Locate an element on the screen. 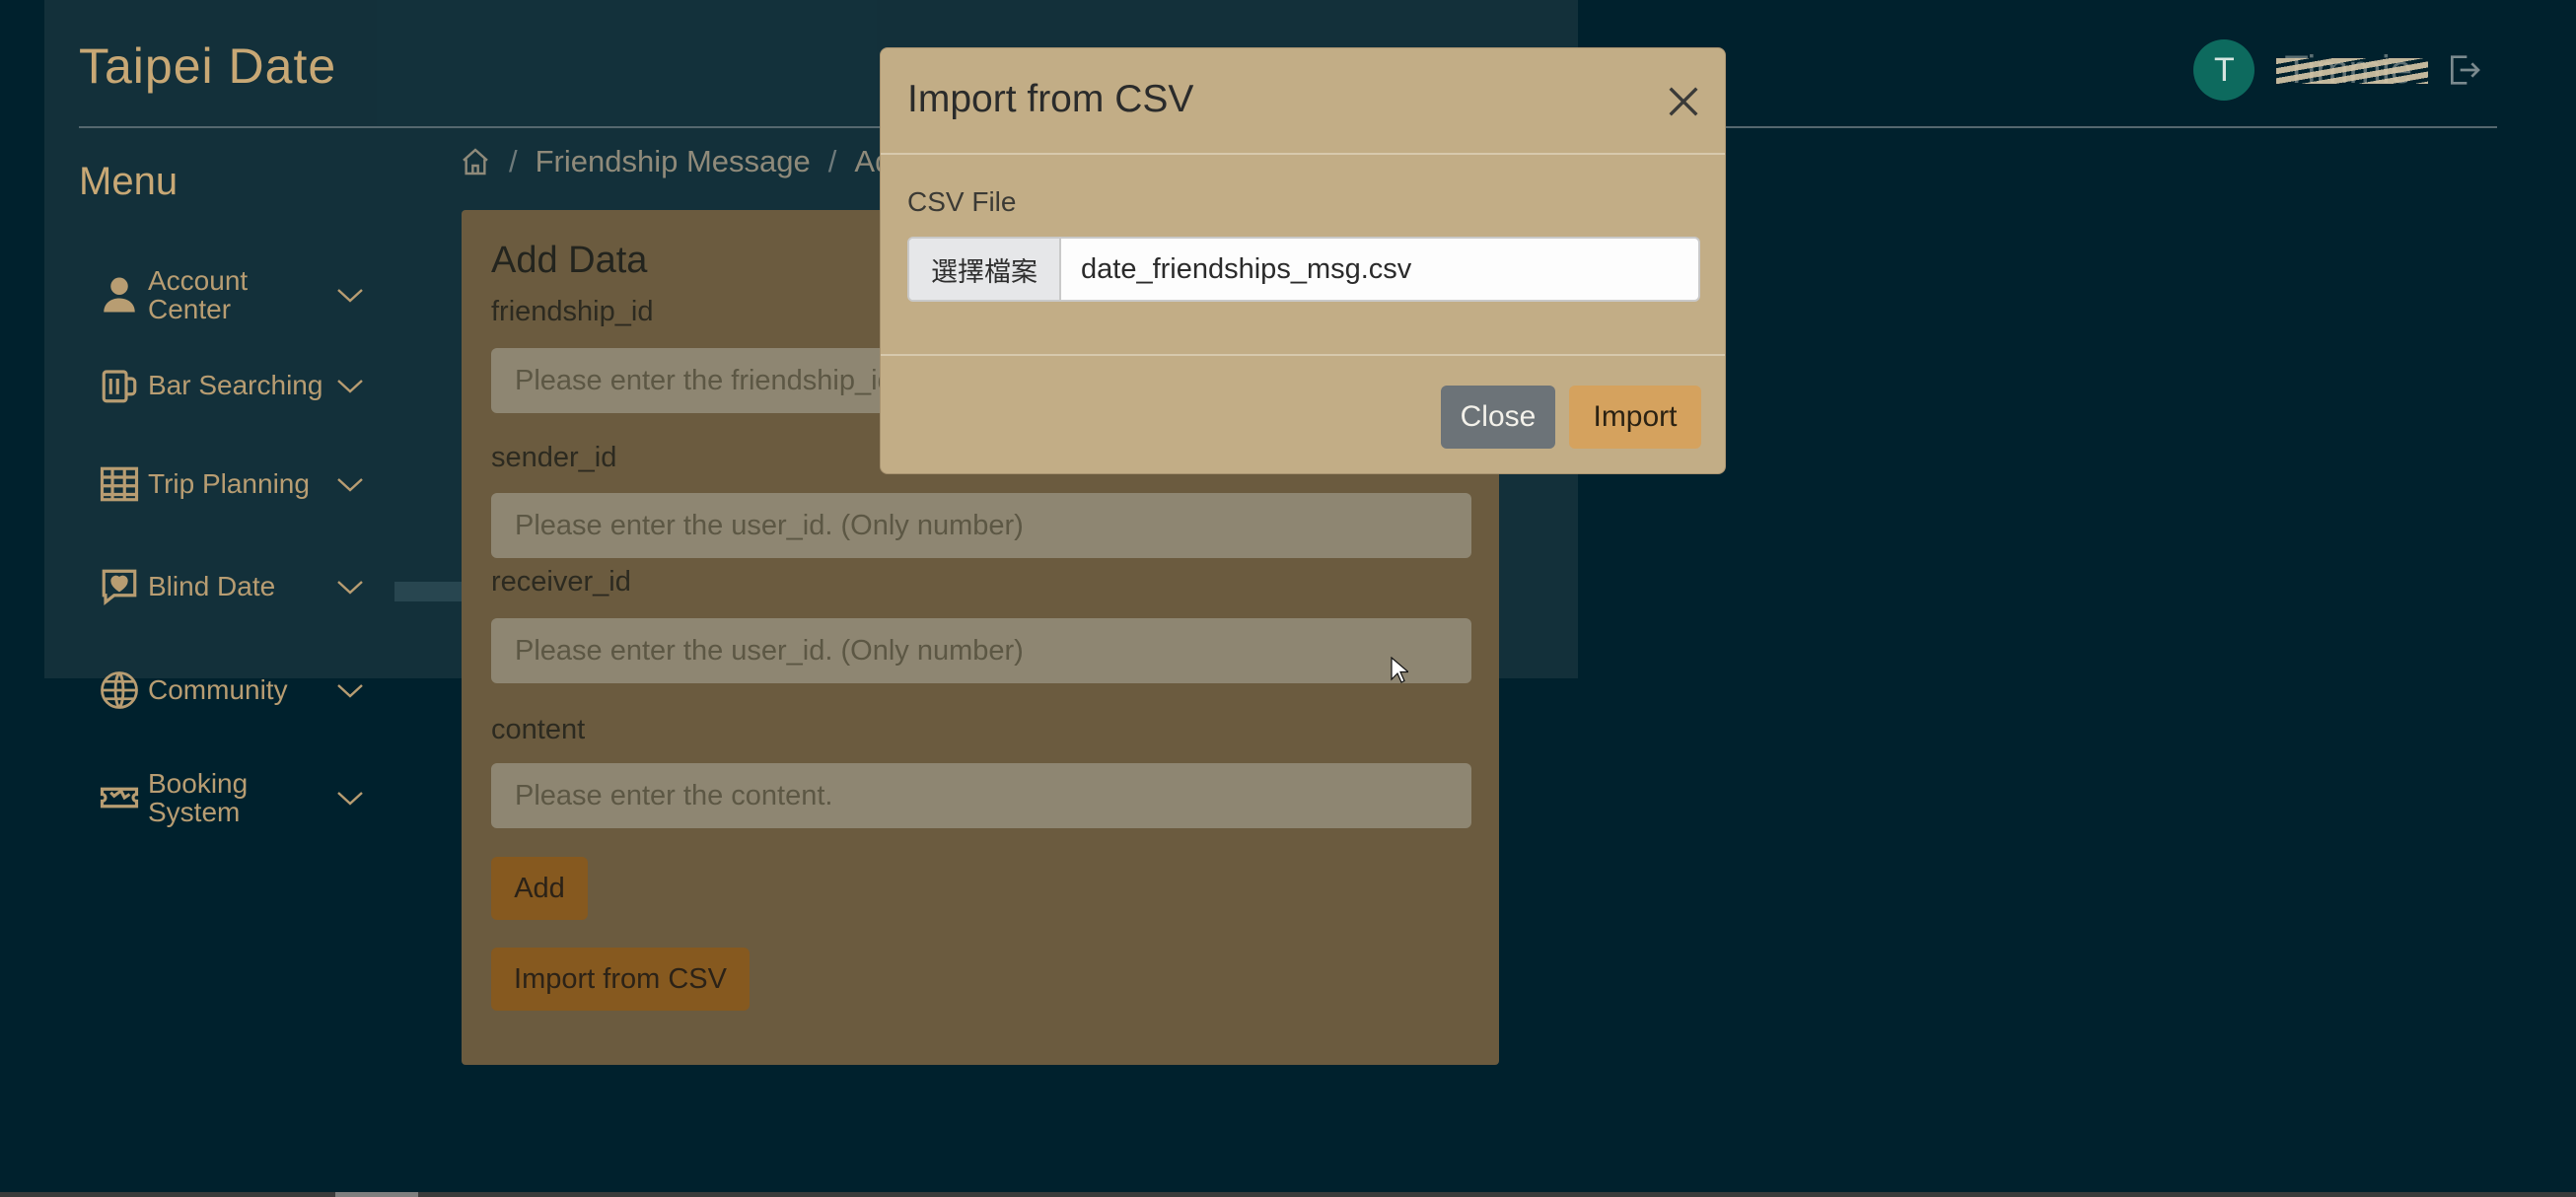 The image size is (2576, 1197). avatar: T is located at coordinates (2224, 70).